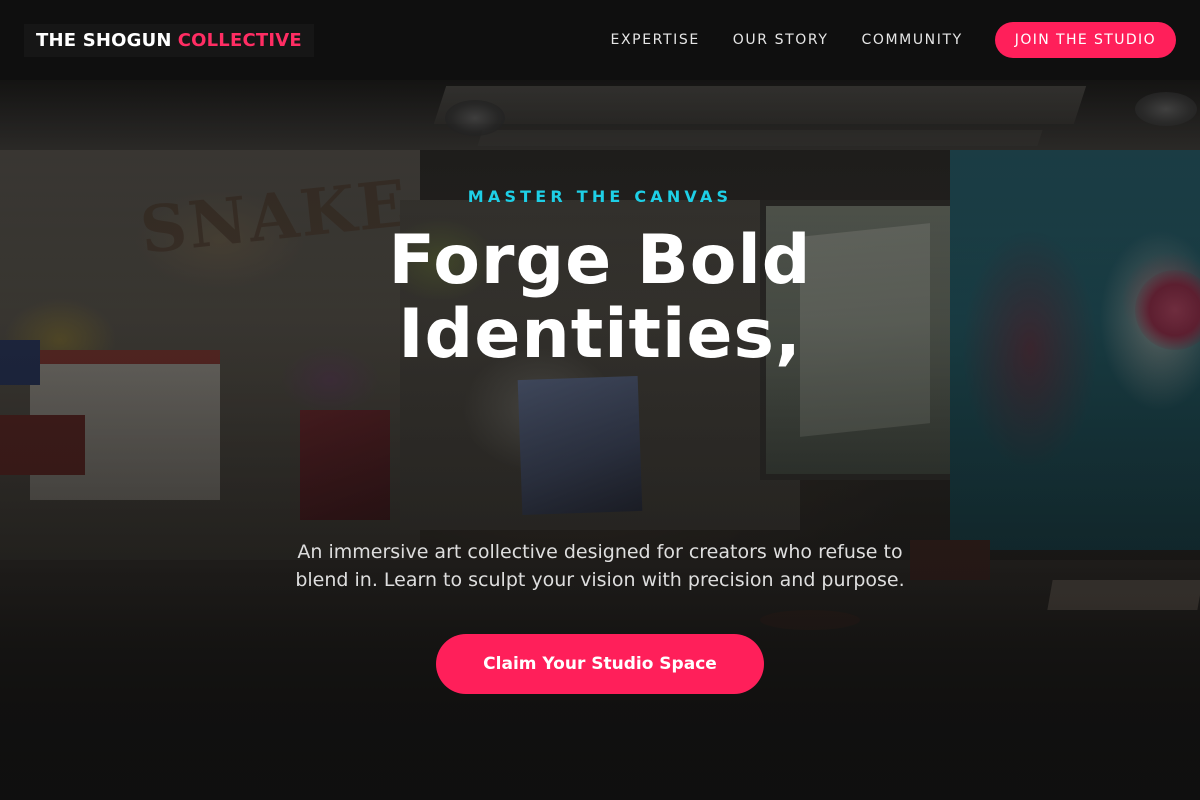 This screenshot has width=1200, height=800. Describe the element at coordinates (600, 664) in the screenshot. I see `claim-studio-button: Claim Your Studio Space` at that location.